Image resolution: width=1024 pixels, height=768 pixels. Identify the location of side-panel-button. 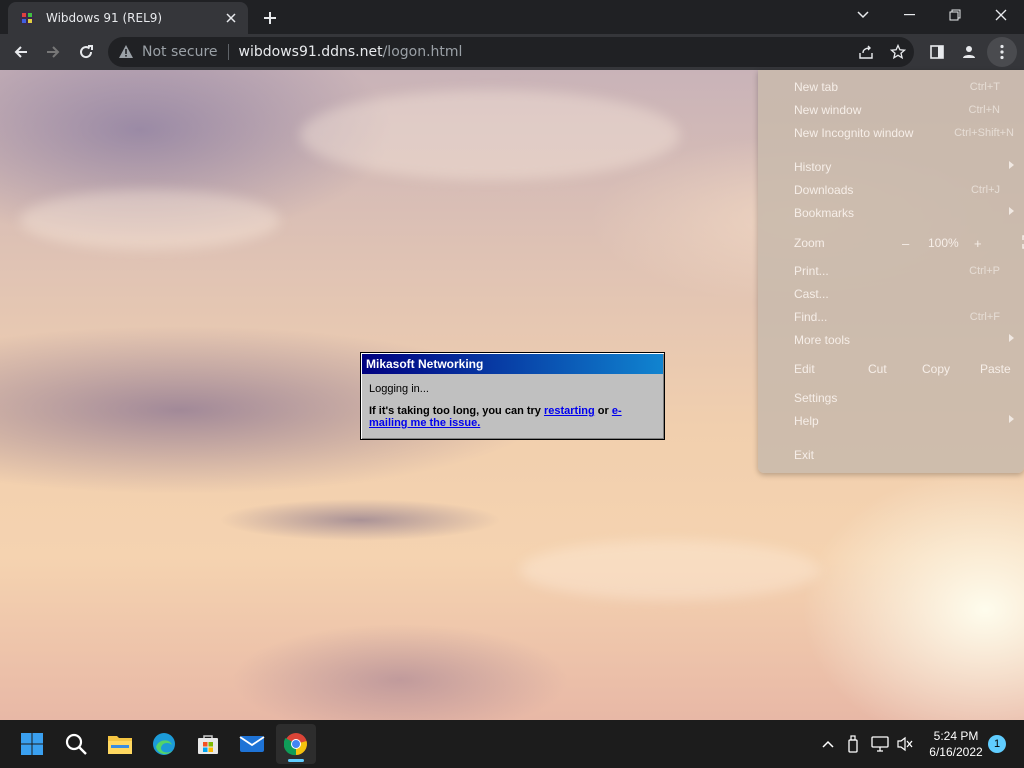
(937, 52).